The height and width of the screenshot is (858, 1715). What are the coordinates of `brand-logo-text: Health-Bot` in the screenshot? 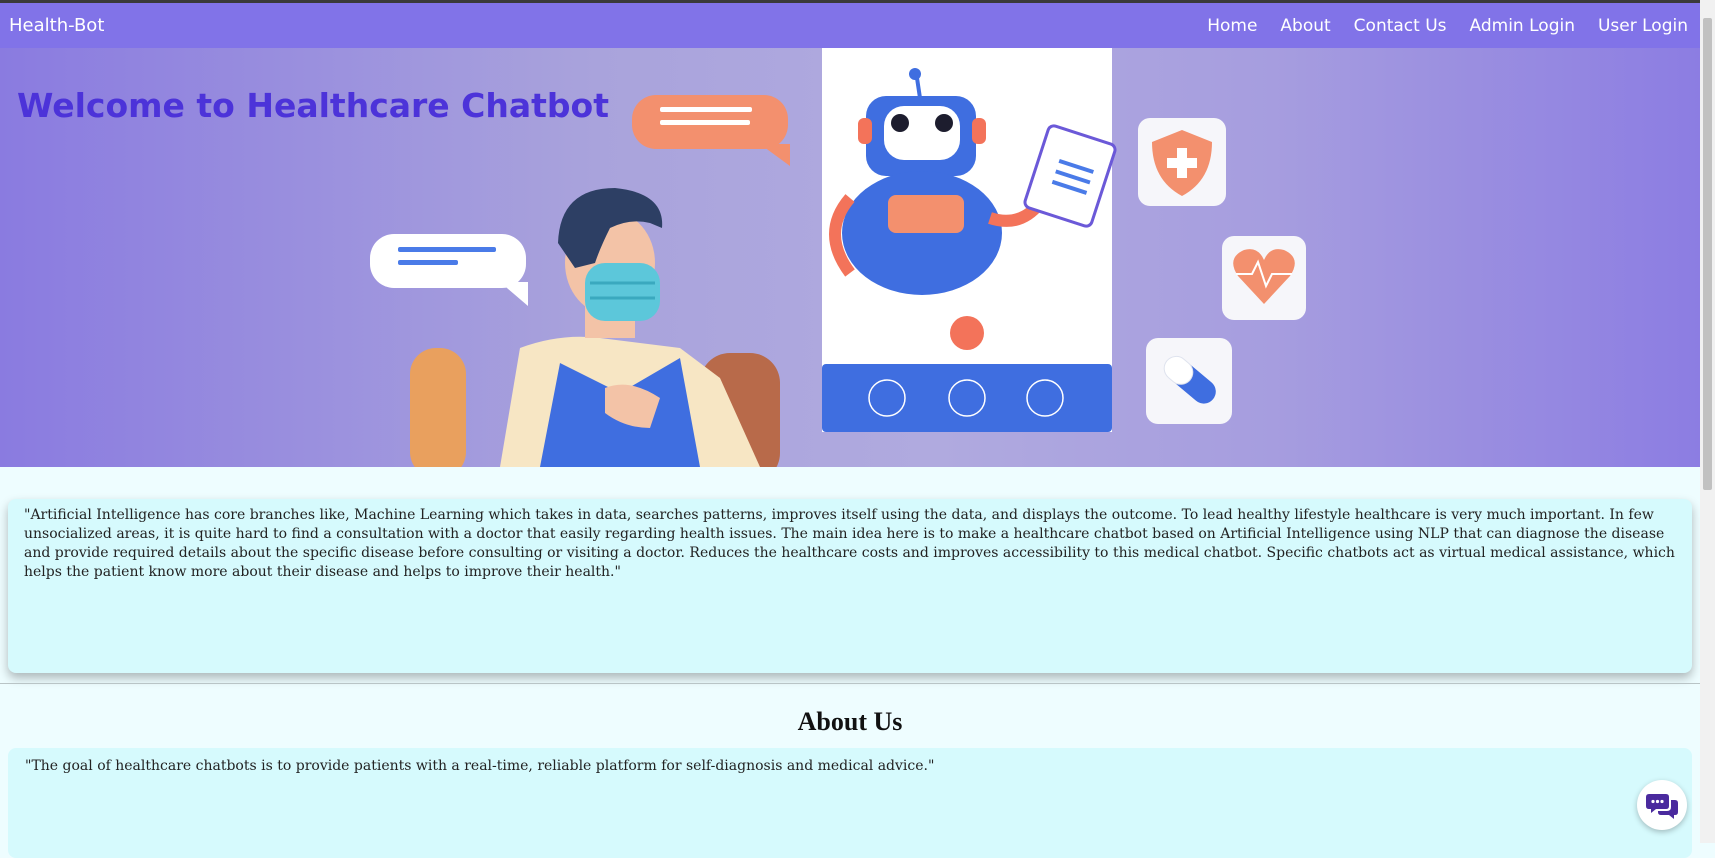 It's located at (56, 25).